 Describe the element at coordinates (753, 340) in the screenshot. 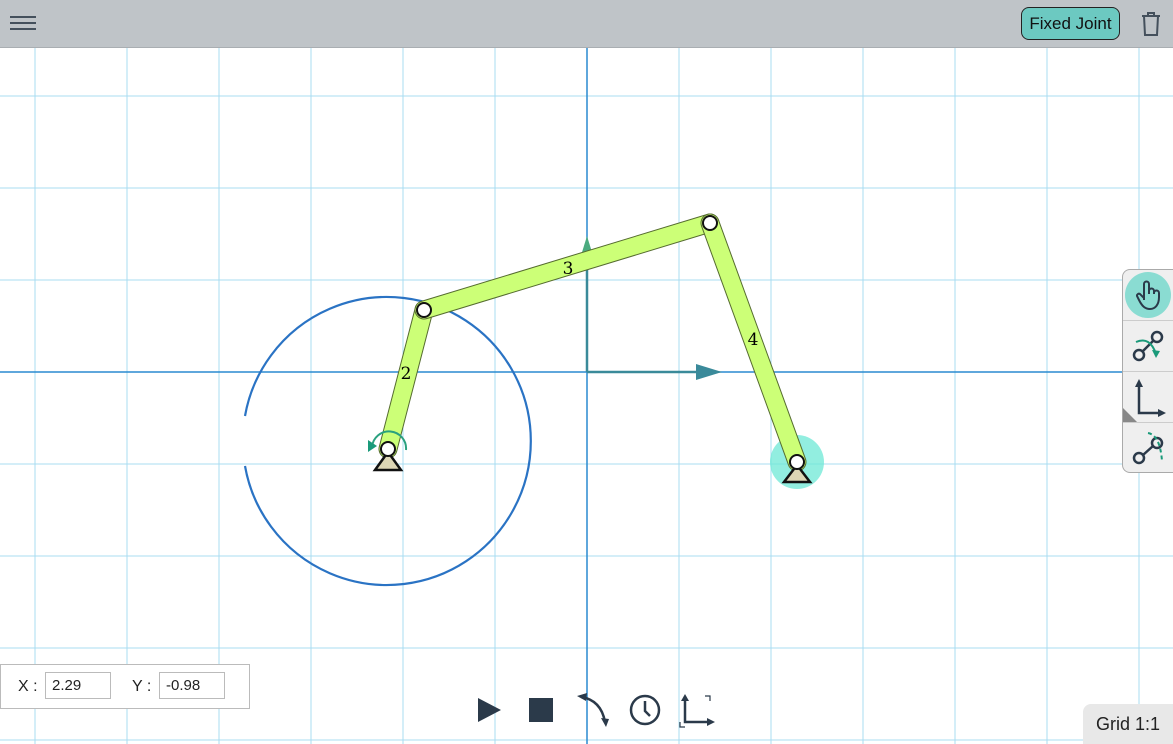

I see `link-4-label: 4` at that location.